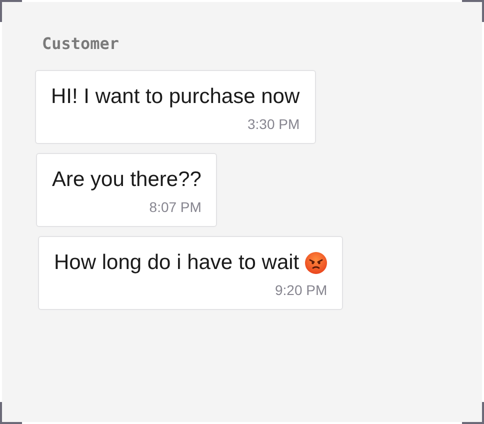  Describe the element at coordinates (316, 263) in the screenshot. I see `angry-face-icon` at that location.